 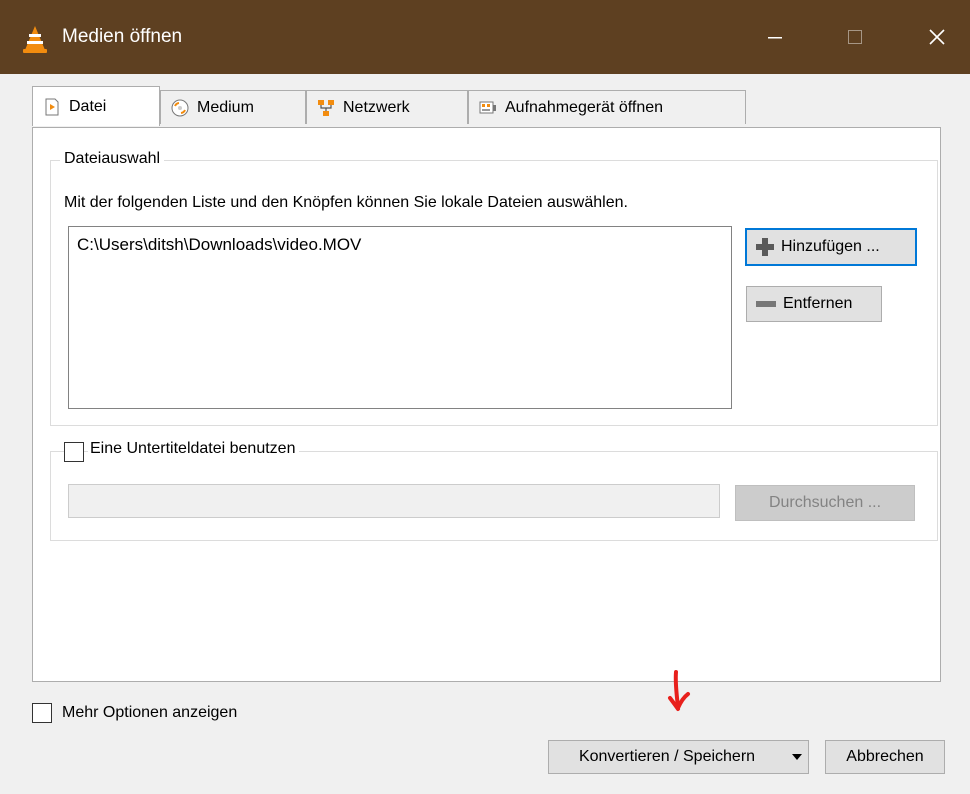 I want to click on close-icon, so click(x=937, y=37).